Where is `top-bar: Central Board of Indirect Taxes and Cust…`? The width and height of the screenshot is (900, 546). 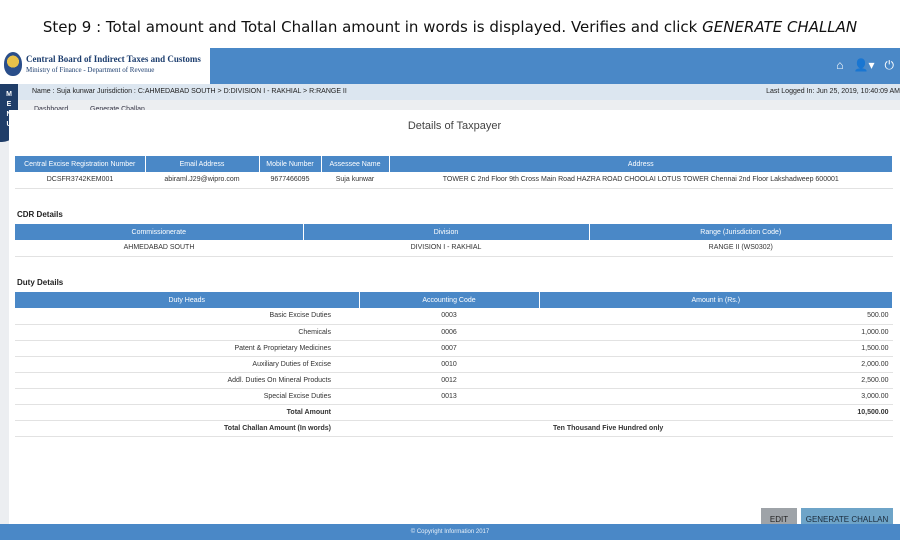
top-bar: Central Board of Indirect Taxes and Cust… is located at coordinates (450, 66).